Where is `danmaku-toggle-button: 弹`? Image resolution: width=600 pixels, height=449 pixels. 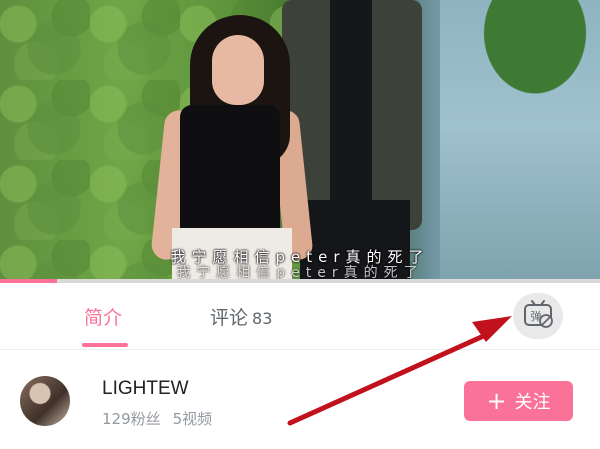
danmaku-toggle-button: 弹 is located at coordinates (538, 316).